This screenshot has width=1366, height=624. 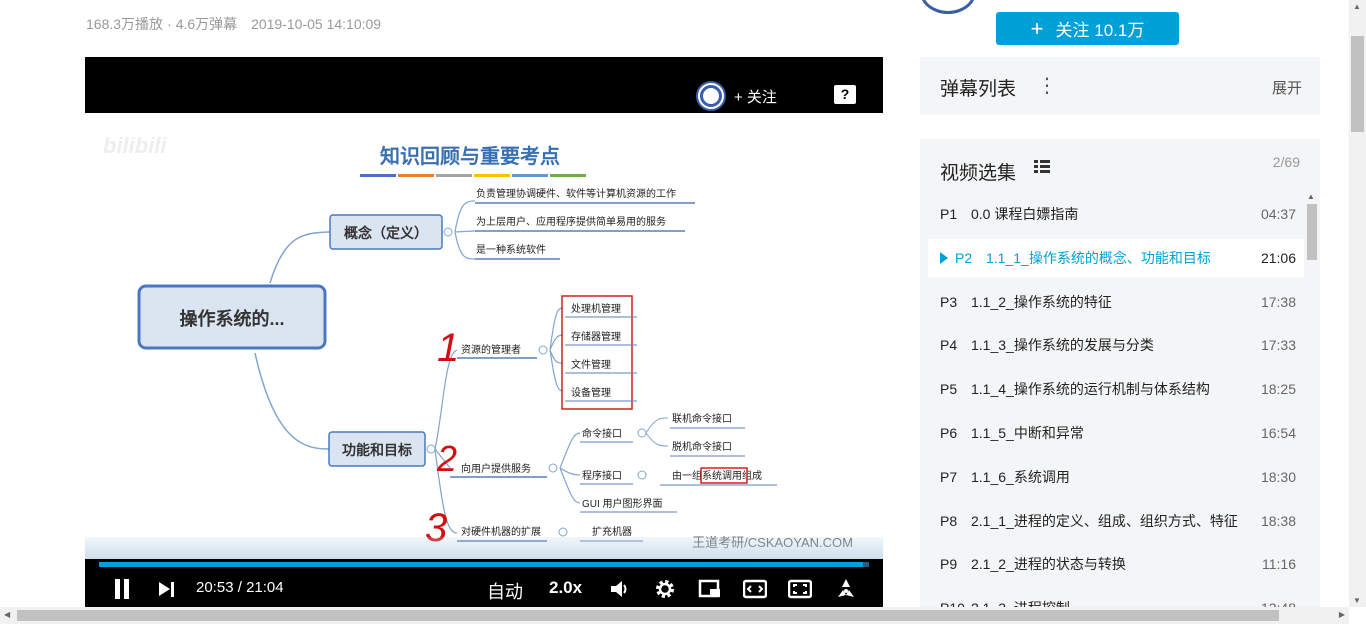 I want to click on playlist-item: P3 1.1_2_操作系统的特征 17:38, so click(x=1116, y=302).